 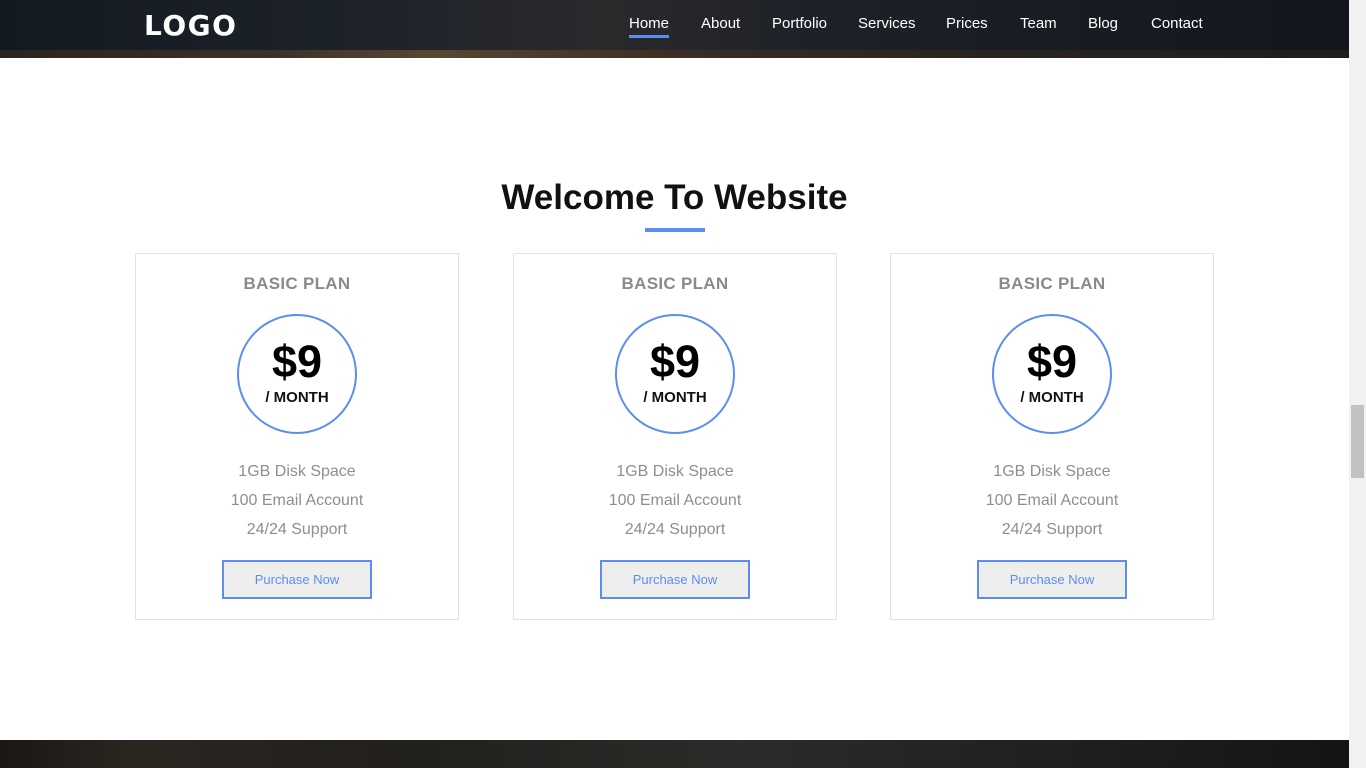 I want to click on nav-prices: Prices, so click(x=967, y=24).